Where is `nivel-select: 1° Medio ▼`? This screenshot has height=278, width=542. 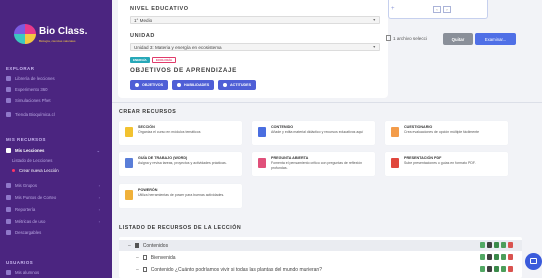 nivel-select: 1° Medio ▼ is located at coordinates (255, 20).